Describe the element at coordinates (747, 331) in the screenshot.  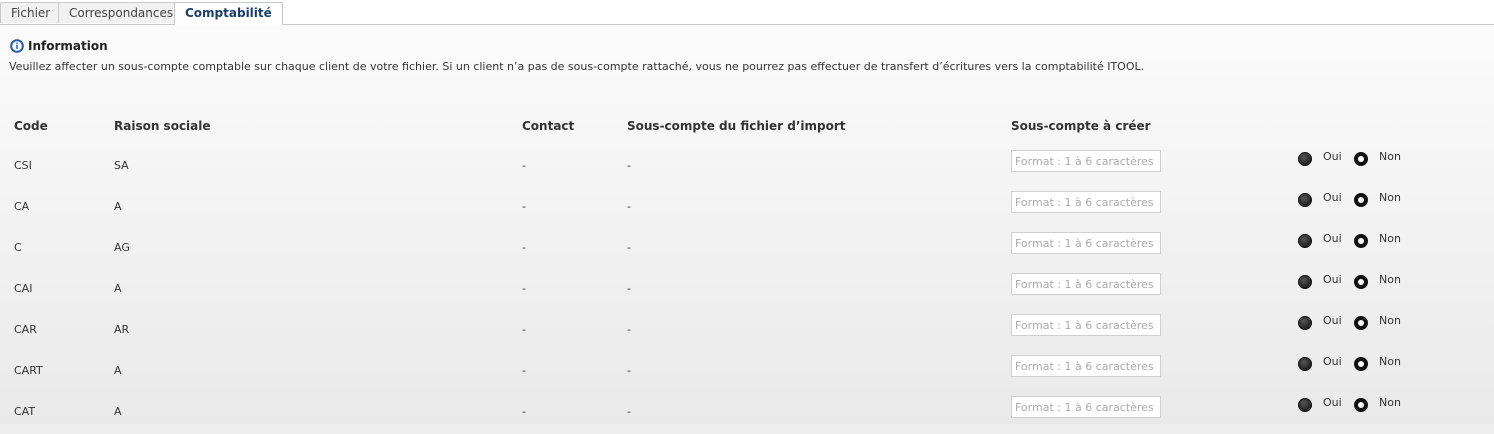
I see `table-row: CAR AR - - Oui Non` at that location.